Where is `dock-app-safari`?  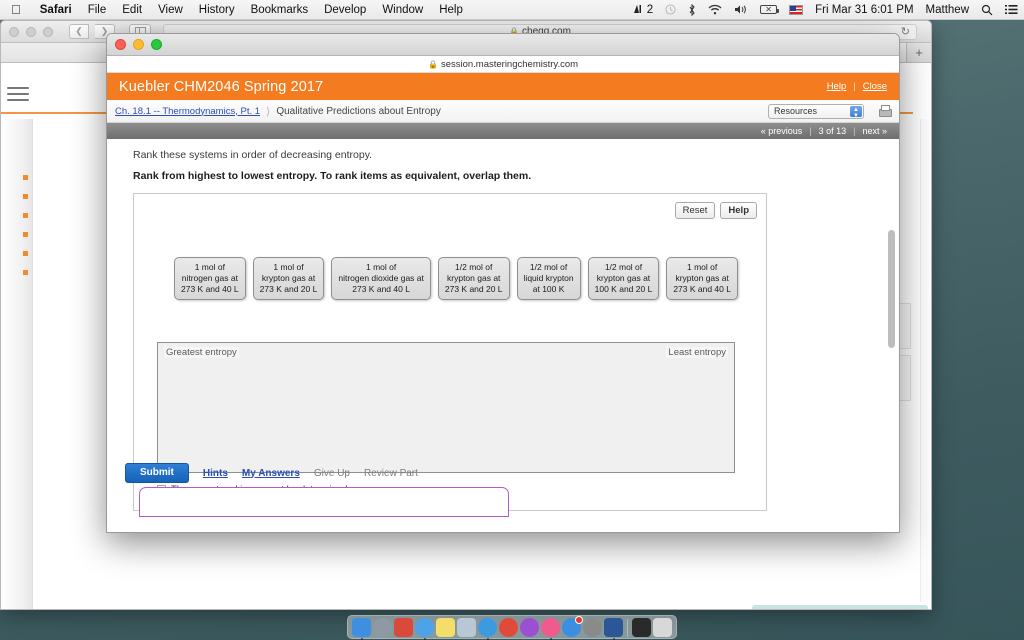 dock-app-safari is located at coordinates (382, 627).